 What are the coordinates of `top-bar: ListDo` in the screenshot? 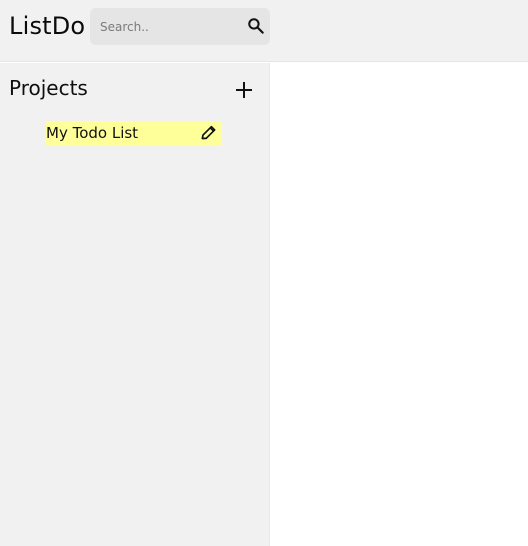 It's located at (264, 31).